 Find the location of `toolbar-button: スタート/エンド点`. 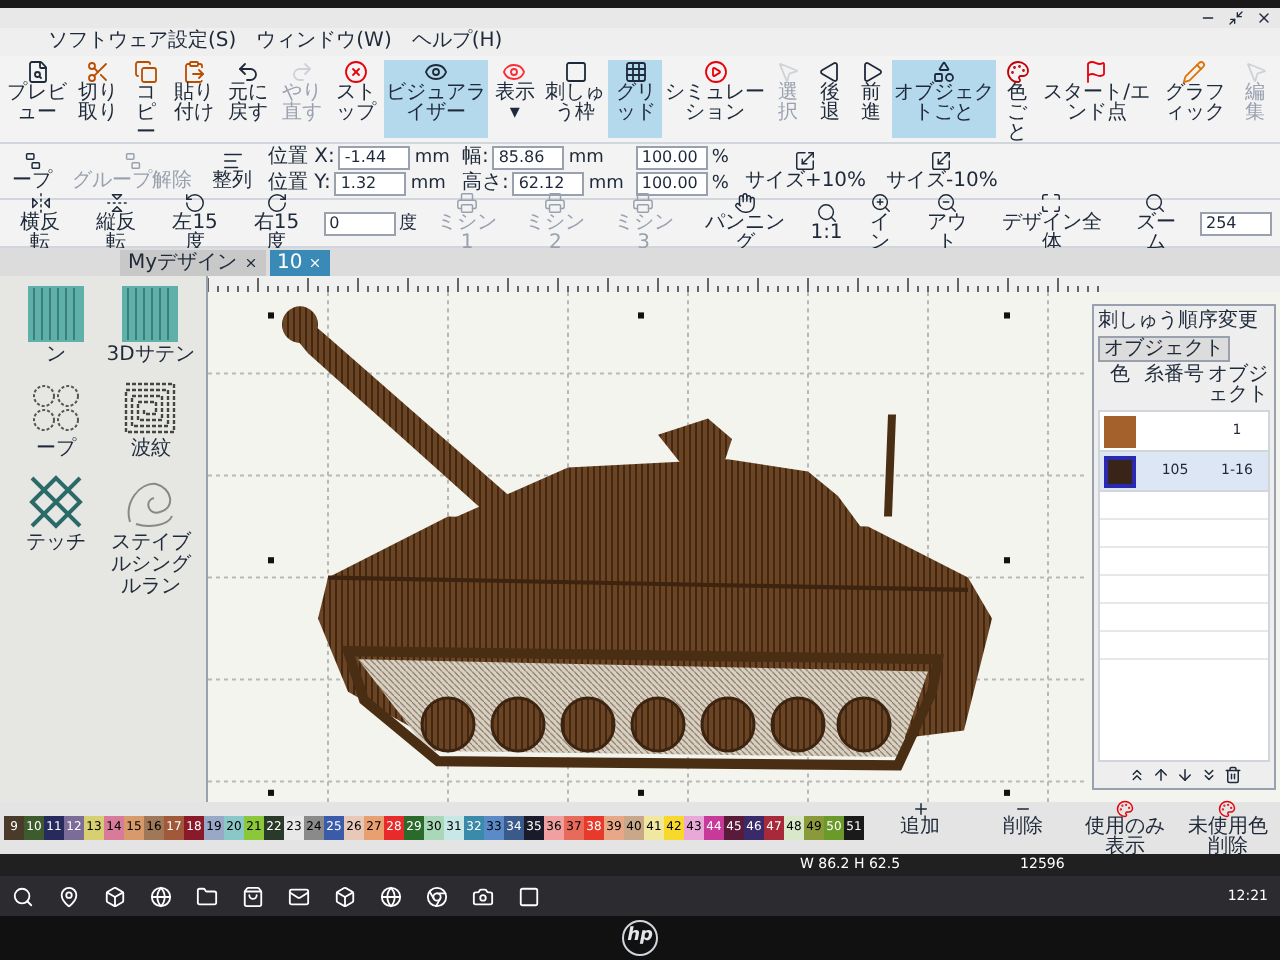

toolbar-button: スタート/エンド点 is located at coordinates (1097, 99).